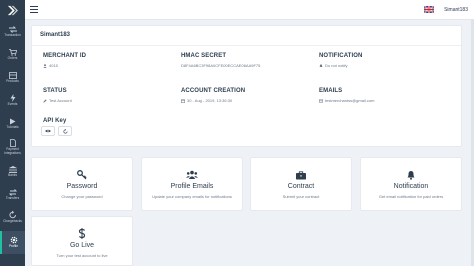 The height and width of the screenshot is (266, 474). Describe the element at coordinates (13, 121) in the screenshot. I see `play-icon` at that location.